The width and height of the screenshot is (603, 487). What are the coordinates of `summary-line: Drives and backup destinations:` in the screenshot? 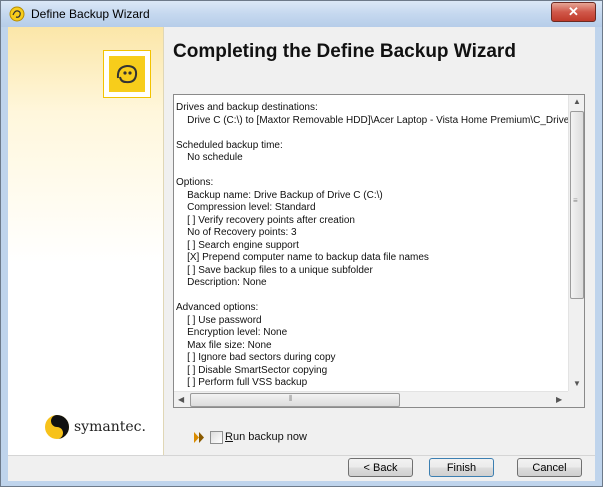 It's located at (247, 107).